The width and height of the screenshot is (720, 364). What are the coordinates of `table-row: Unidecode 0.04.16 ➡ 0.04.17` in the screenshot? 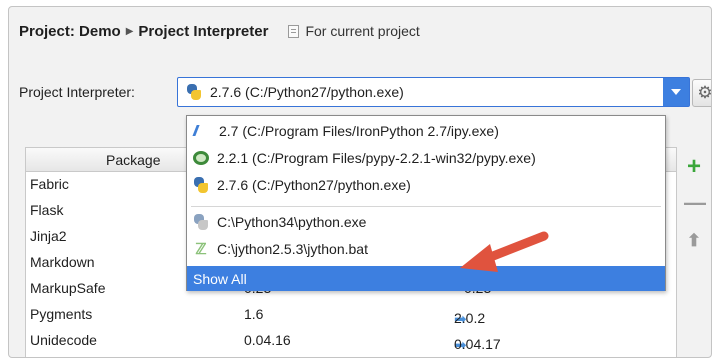 It's located at (351, 341).